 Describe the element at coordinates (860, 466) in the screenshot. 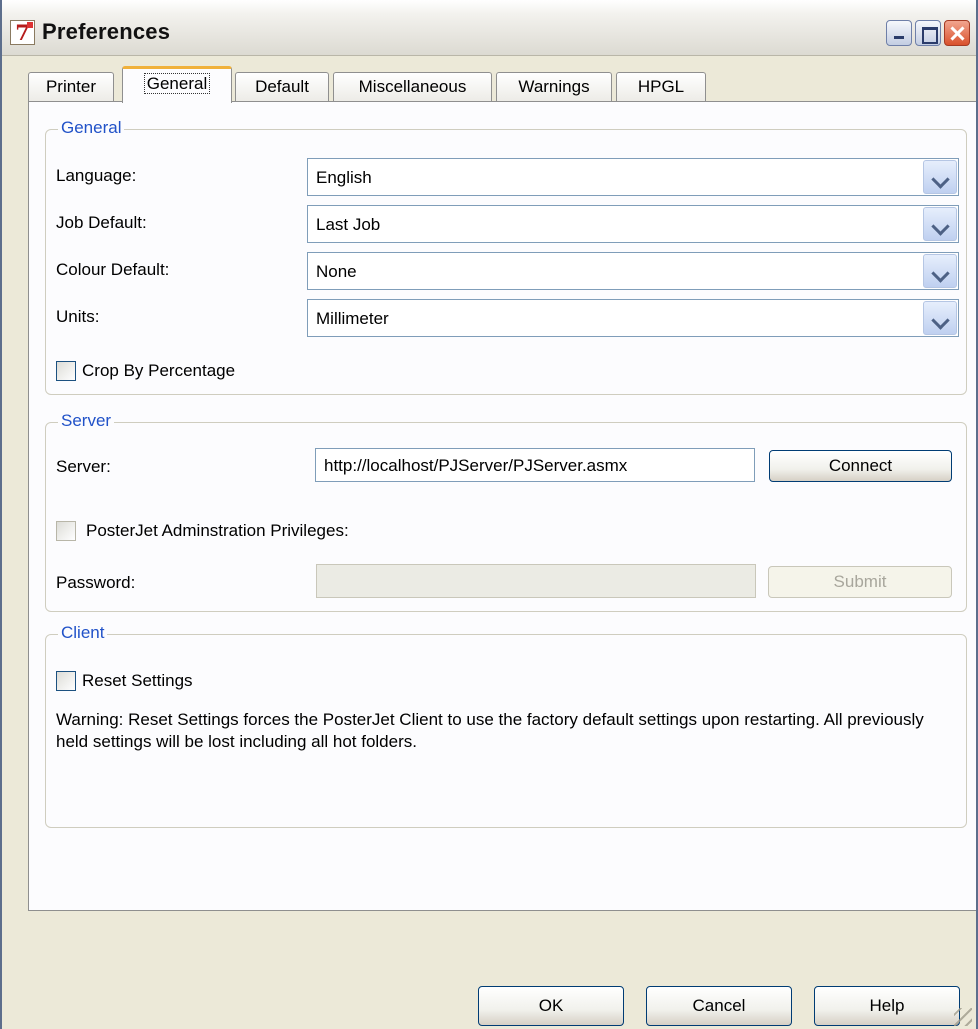

I see `connect-button: Connect` at that location.